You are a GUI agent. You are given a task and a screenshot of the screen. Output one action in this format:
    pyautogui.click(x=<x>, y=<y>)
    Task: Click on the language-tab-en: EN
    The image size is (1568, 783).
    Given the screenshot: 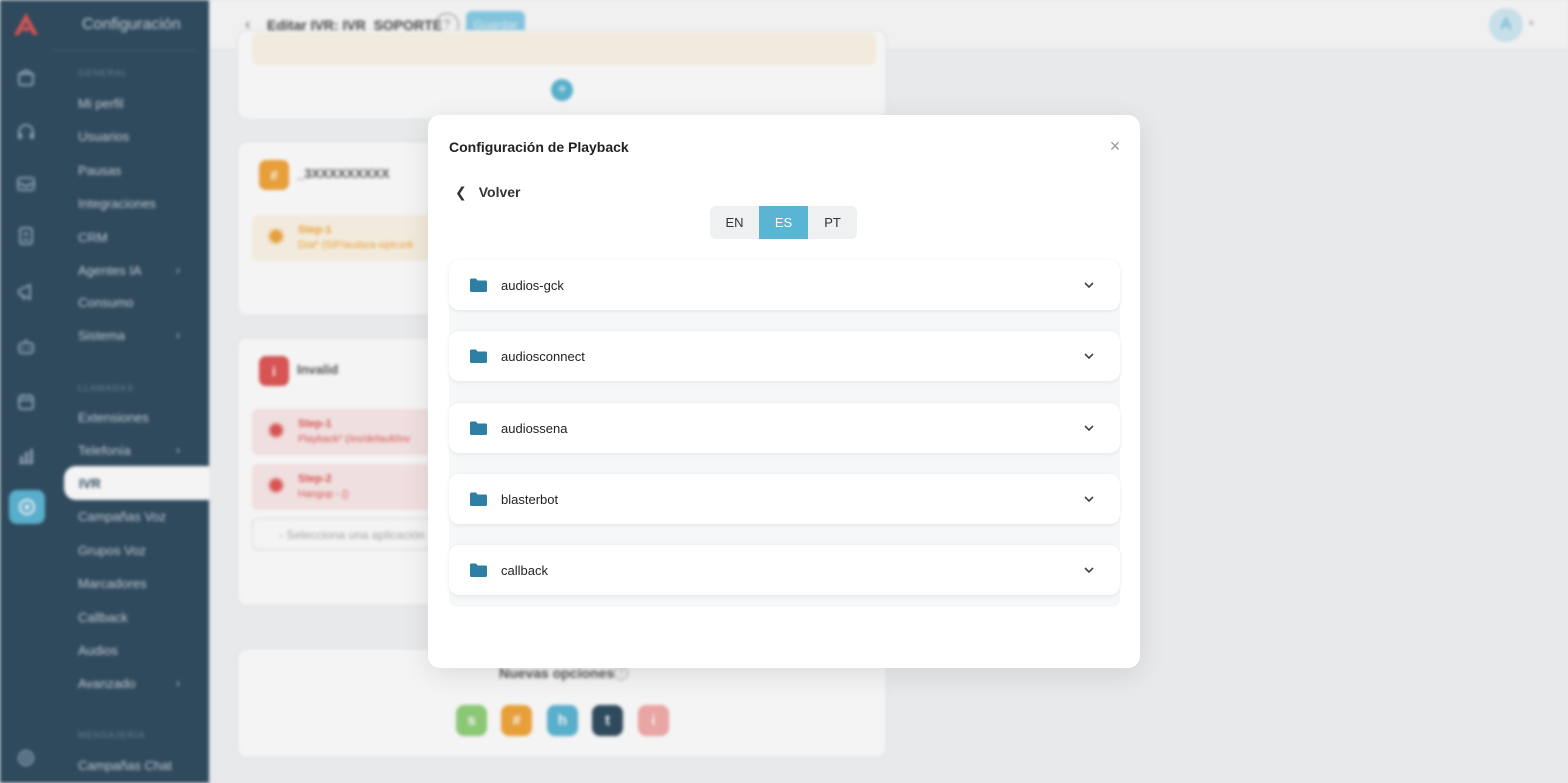 What is the action you would take?
    pyautogui.click(x=734, y=222)
    